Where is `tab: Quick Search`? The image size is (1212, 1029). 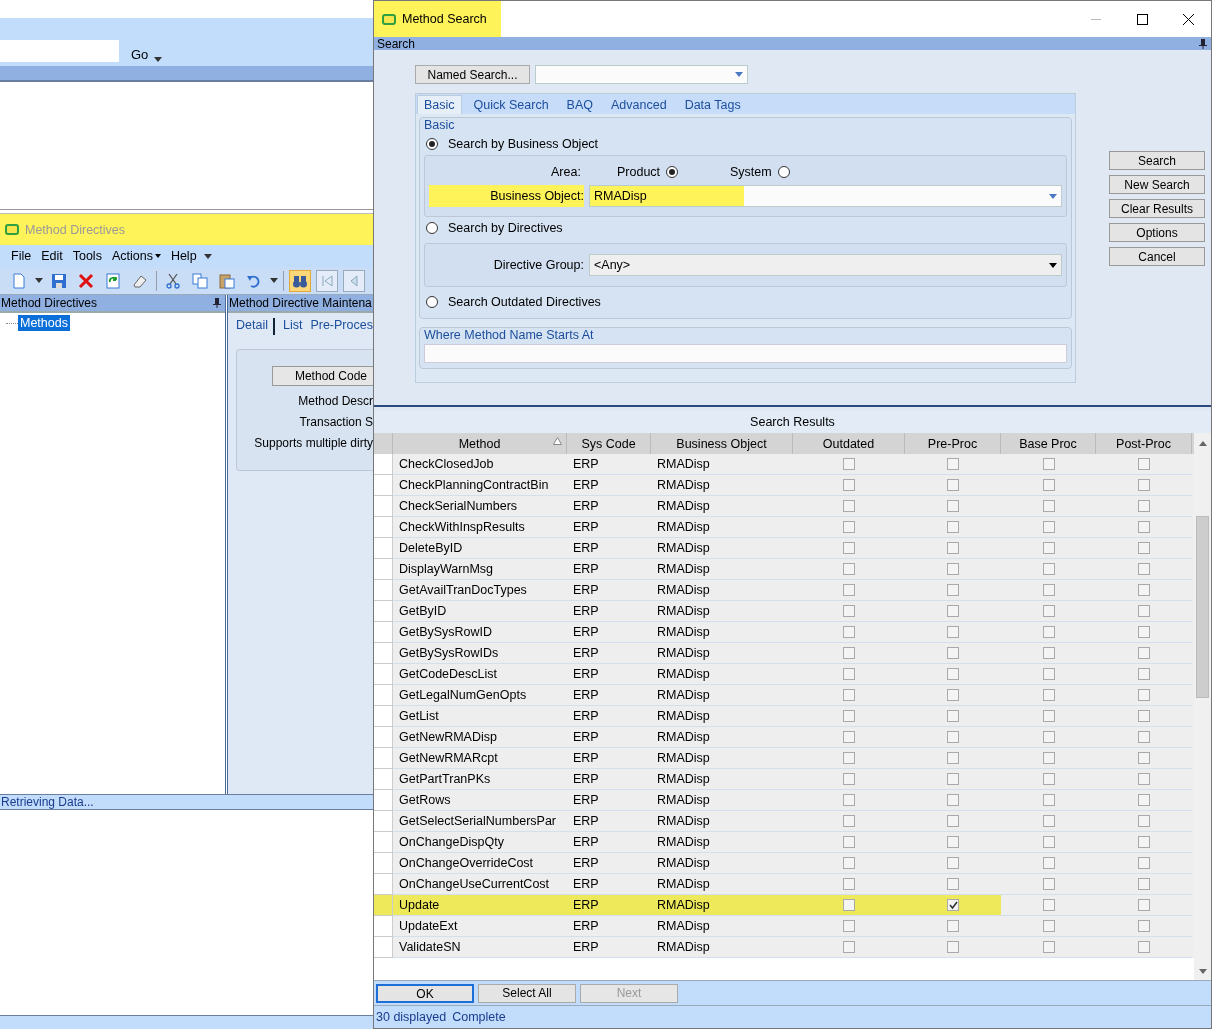 tab: Quick Search is located at coordinates (511, 105).